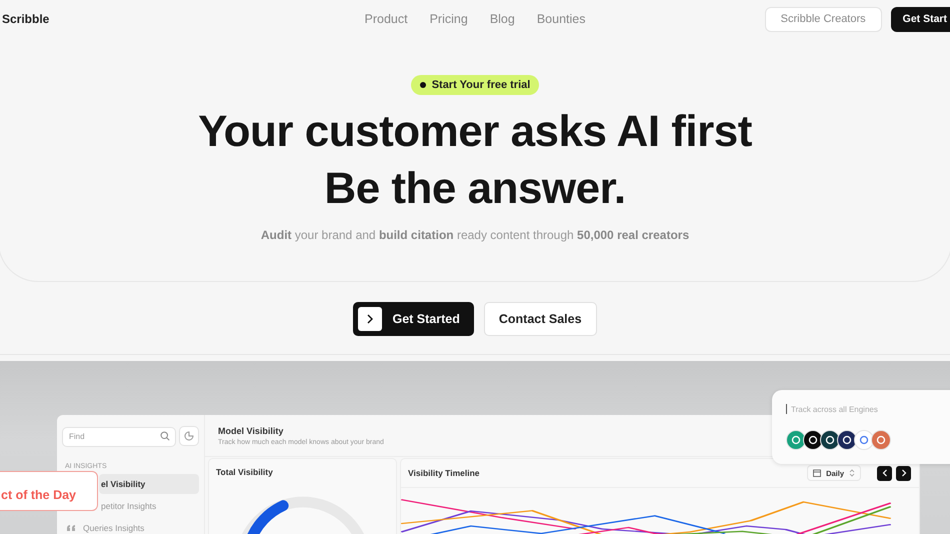 This screenshot has height=534, width=950. What do you see at coordinates (475, 85) in the screenshot?
I see `trial-badge: Start Your free trial` at bounding box center [475, 85].